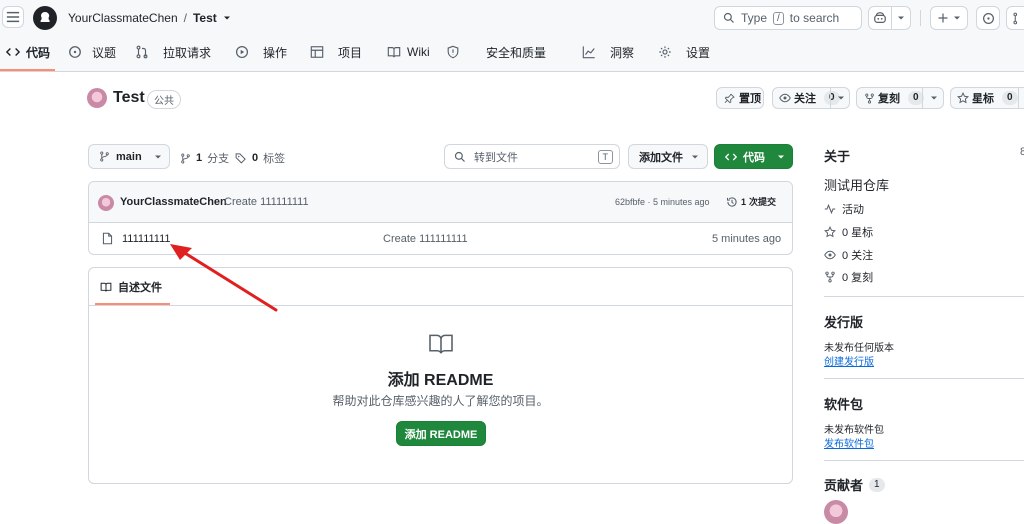 The height and width of the screenshot is (524, 1024). I want to click on pin-icon, so click(729, 98).